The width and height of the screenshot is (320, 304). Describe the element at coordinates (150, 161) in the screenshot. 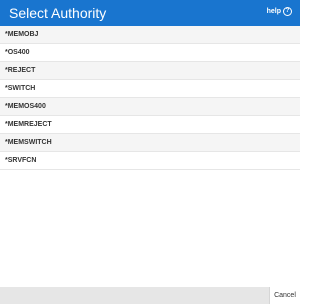

I see `list-item: *SRVFCN` at that location.